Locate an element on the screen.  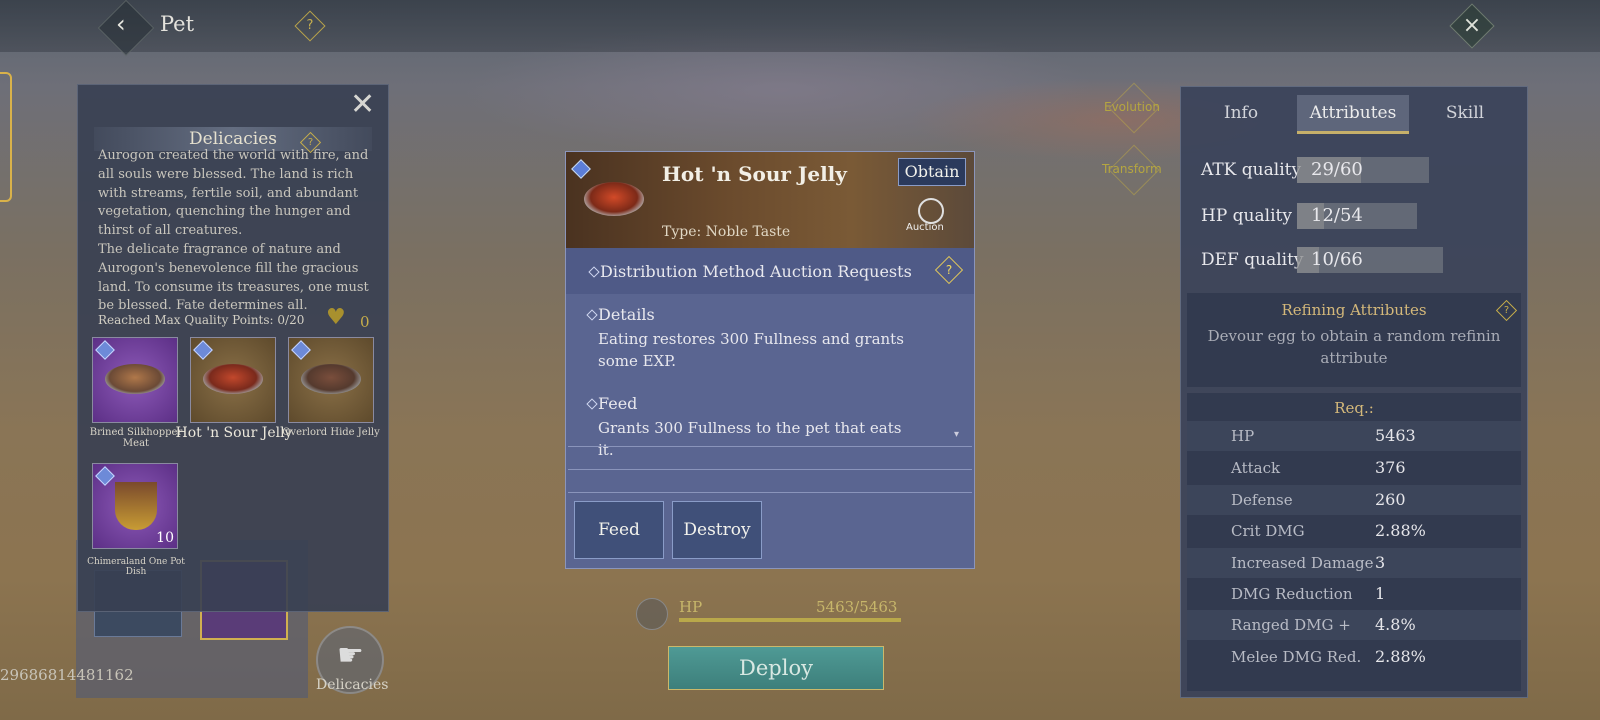
requirement-row: Attack 376 is located at coordinates (1354, 468).